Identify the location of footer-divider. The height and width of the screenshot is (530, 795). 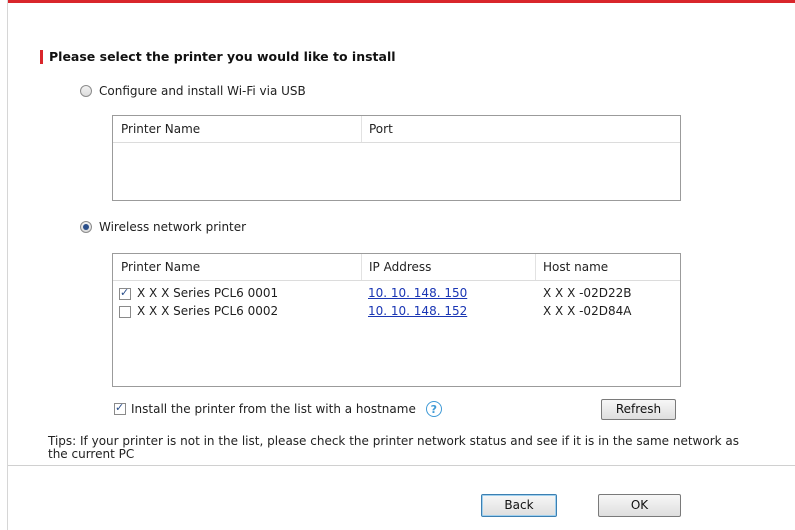
(401, 465).